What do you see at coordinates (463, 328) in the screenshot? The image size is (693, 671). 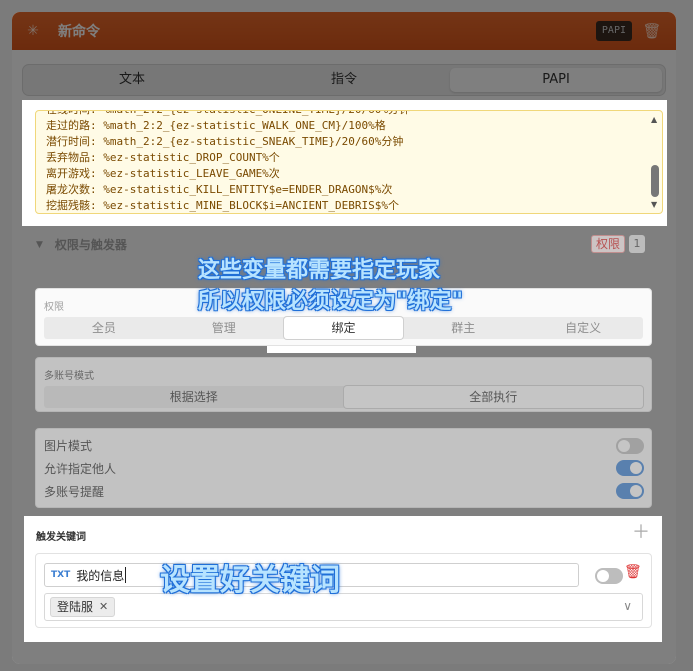 I see `permission-option-owner: 群主` at bounding box center [463, 328].